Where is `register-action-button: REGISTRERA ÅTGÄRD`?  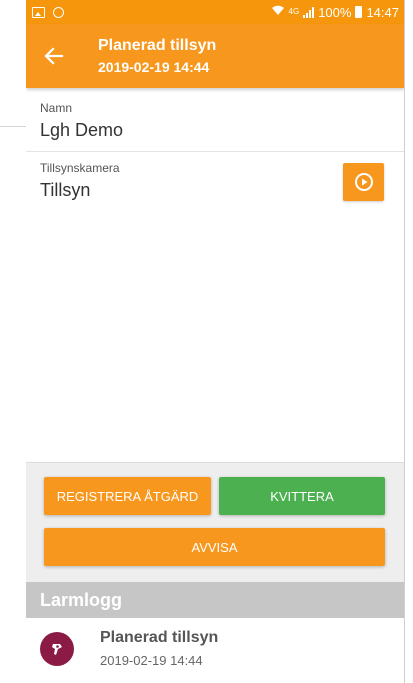
register-action-button: REGISTRERA ÅTGÄRD is located at coordinates (127, 496).